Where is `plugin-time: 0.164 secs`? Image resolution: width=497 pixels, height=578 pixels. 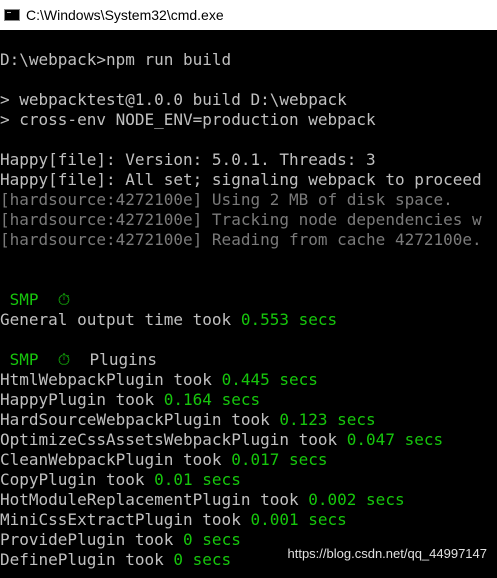 plugin-time: 0.164 secs is located at coordinates (212, 399).